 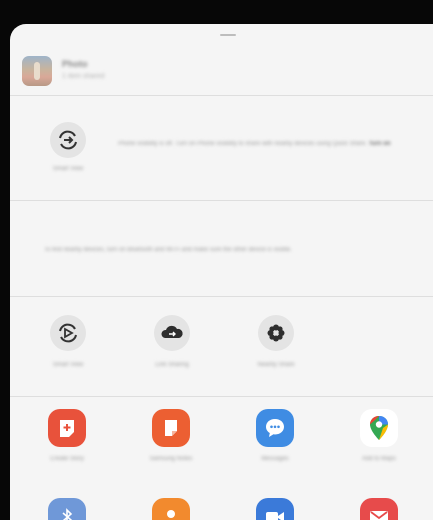 What do you see at coordinates (380, 144) in the screenshot?
I see `turn-on-link: Turn on` at bounding box center [380, 144].